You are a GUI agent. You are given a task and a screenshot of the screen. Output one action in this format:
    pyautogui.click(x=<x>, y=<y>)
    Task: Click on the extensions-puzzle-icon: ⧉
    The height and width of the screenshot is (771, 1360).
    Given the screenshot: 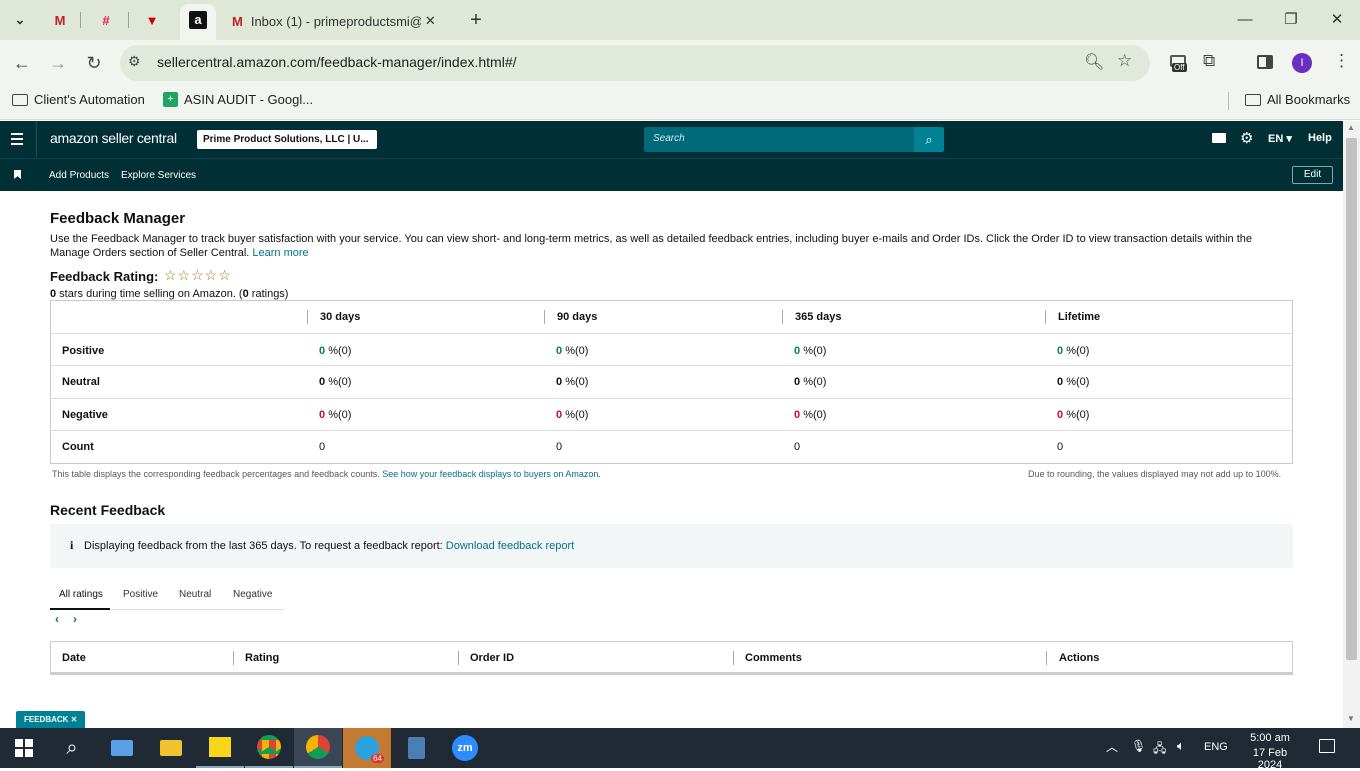 What is the action you would take?
    pyautogui.click(x=1209, y=61)
    